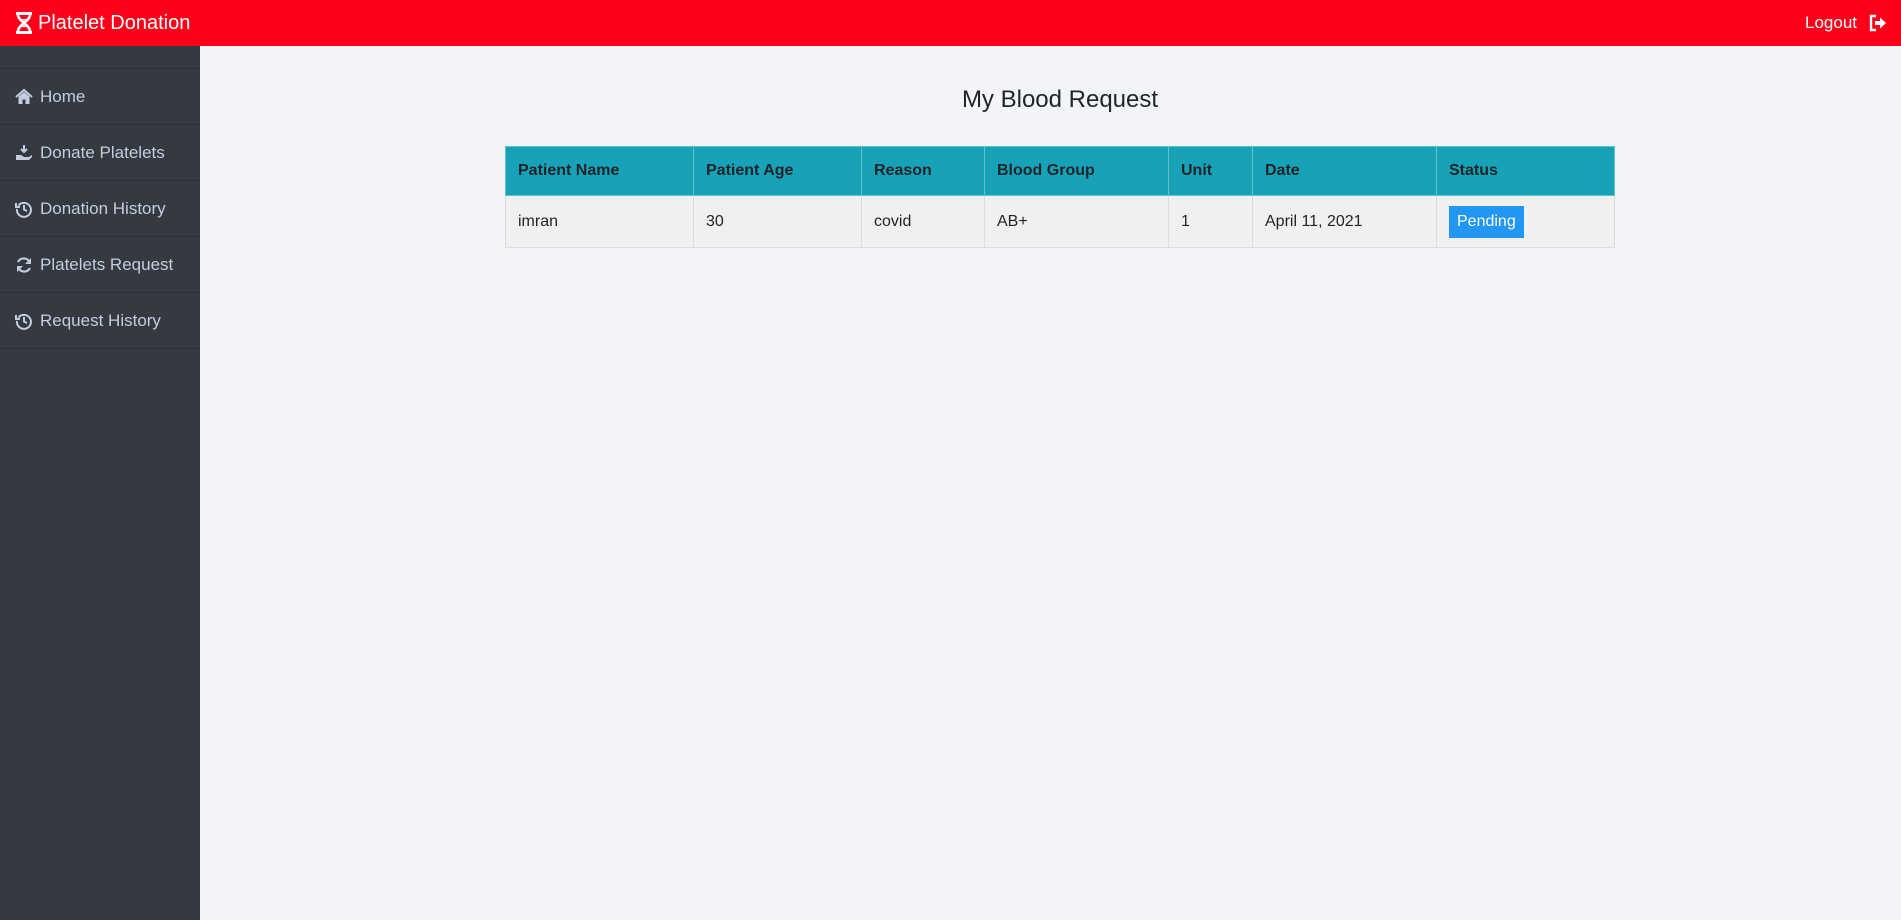 The width and height of the screenshot is (1901, 920). Describe the element at coordinates (24, 23) in the screenshot. I see `dna-icon` at that location.